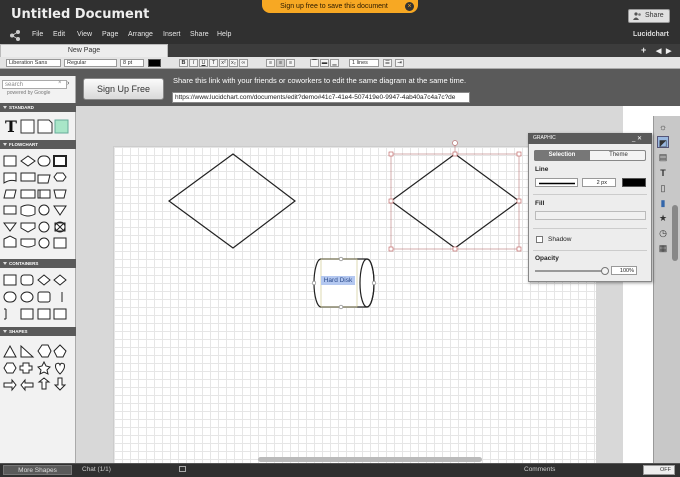  I want to click on vertical-scrollbar, so click(675, 233).